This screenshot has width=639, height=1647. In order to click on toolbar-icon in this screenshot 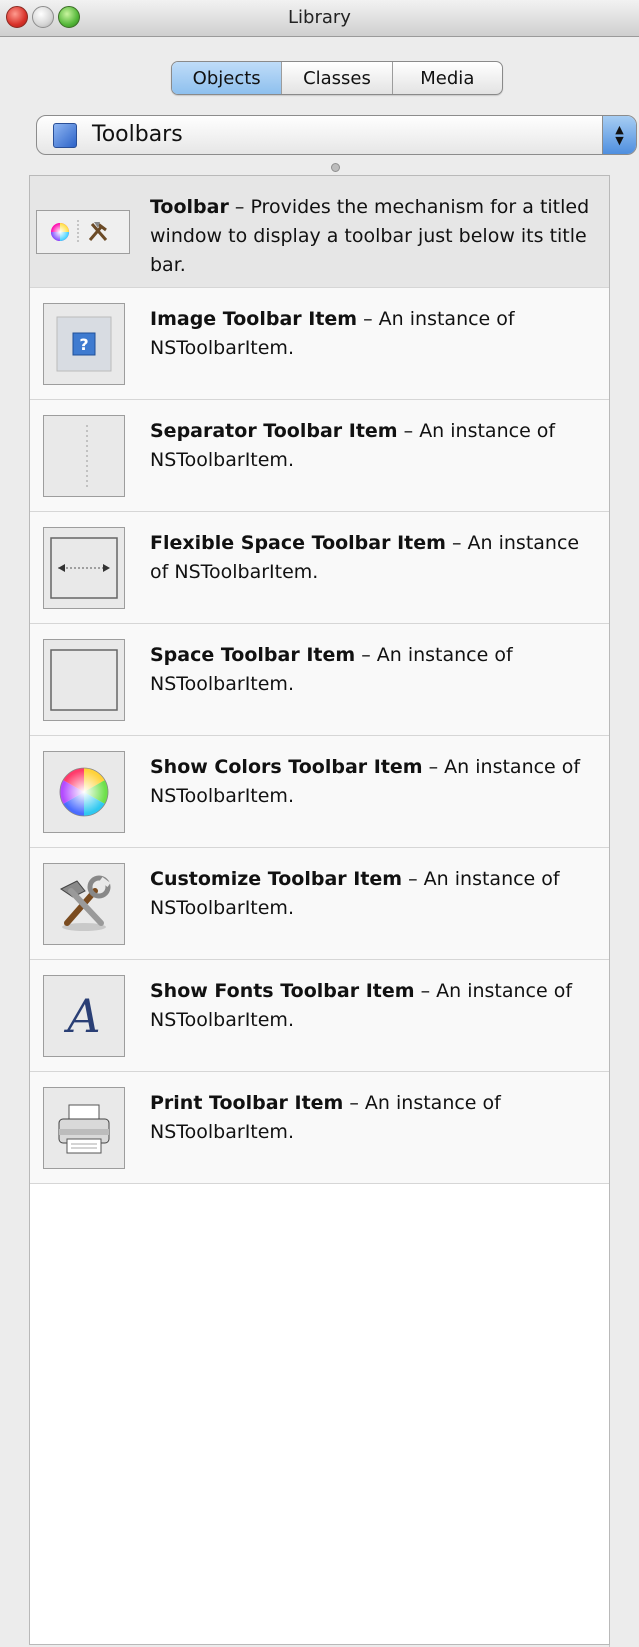, I will do `click(83, 232)`.